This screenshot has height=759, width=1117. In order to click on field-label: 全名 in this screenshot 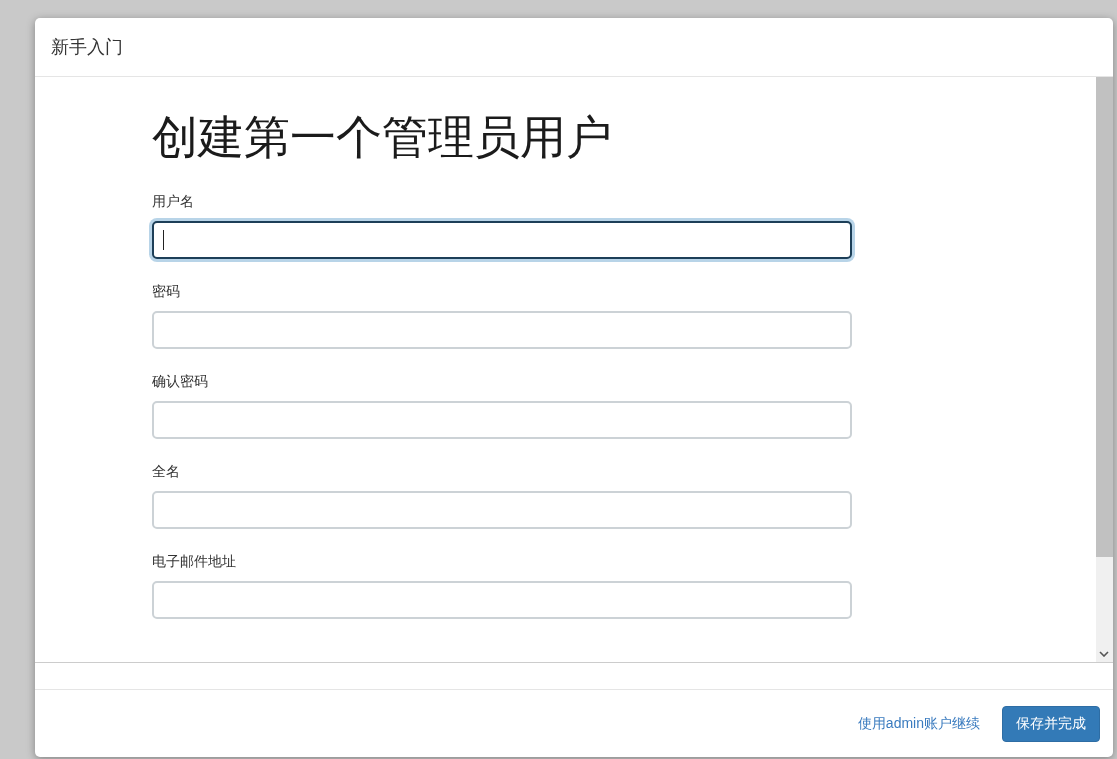, I will do `click(166, 472)`.